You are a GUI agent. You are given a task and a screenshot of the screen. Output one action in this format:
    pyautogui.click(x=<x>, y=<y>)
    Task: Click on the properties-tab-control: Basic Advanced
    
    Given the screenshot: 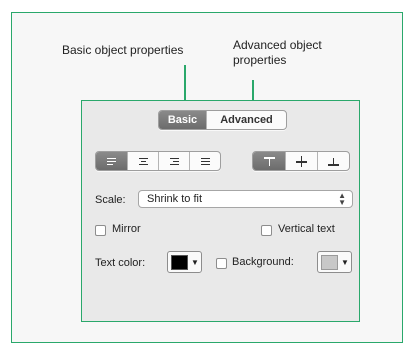 What is the action you would take?
    pyautogui.click(x=222, y=120)
    